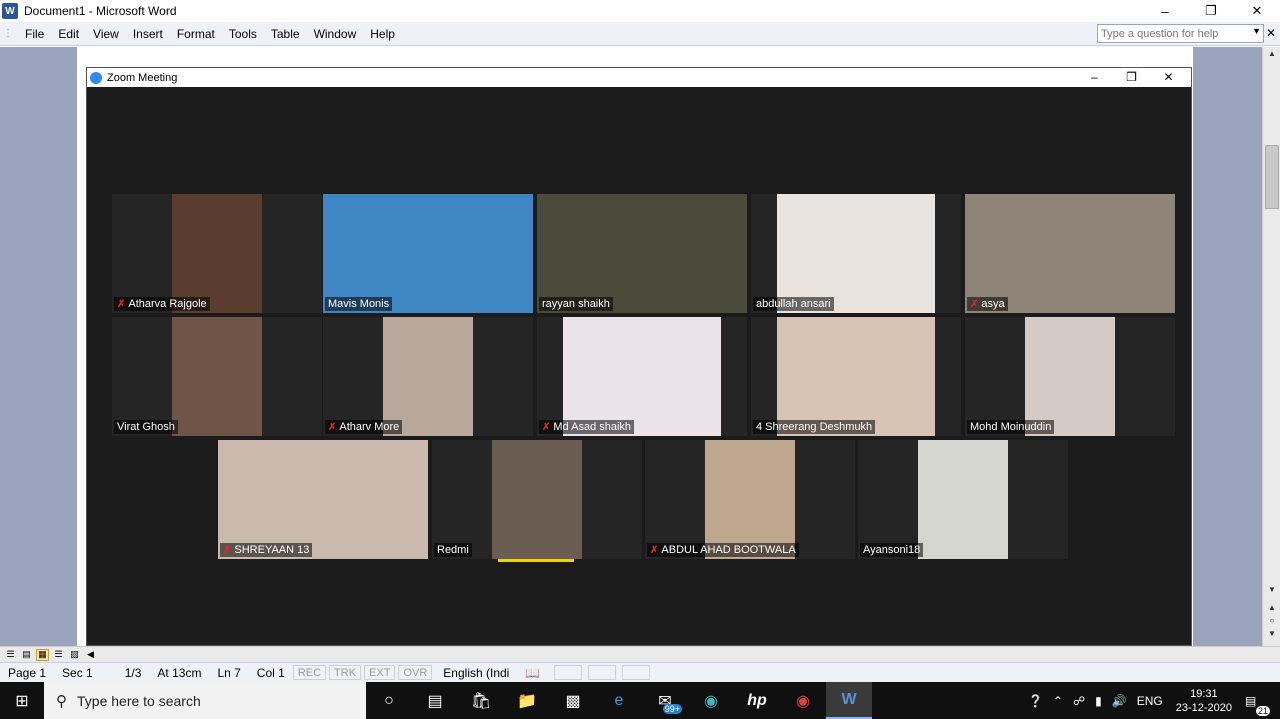 The width and height of the screenshot is (1280, 719). I want to click on participant-label: rayyan shaikh, so click(576, 304).